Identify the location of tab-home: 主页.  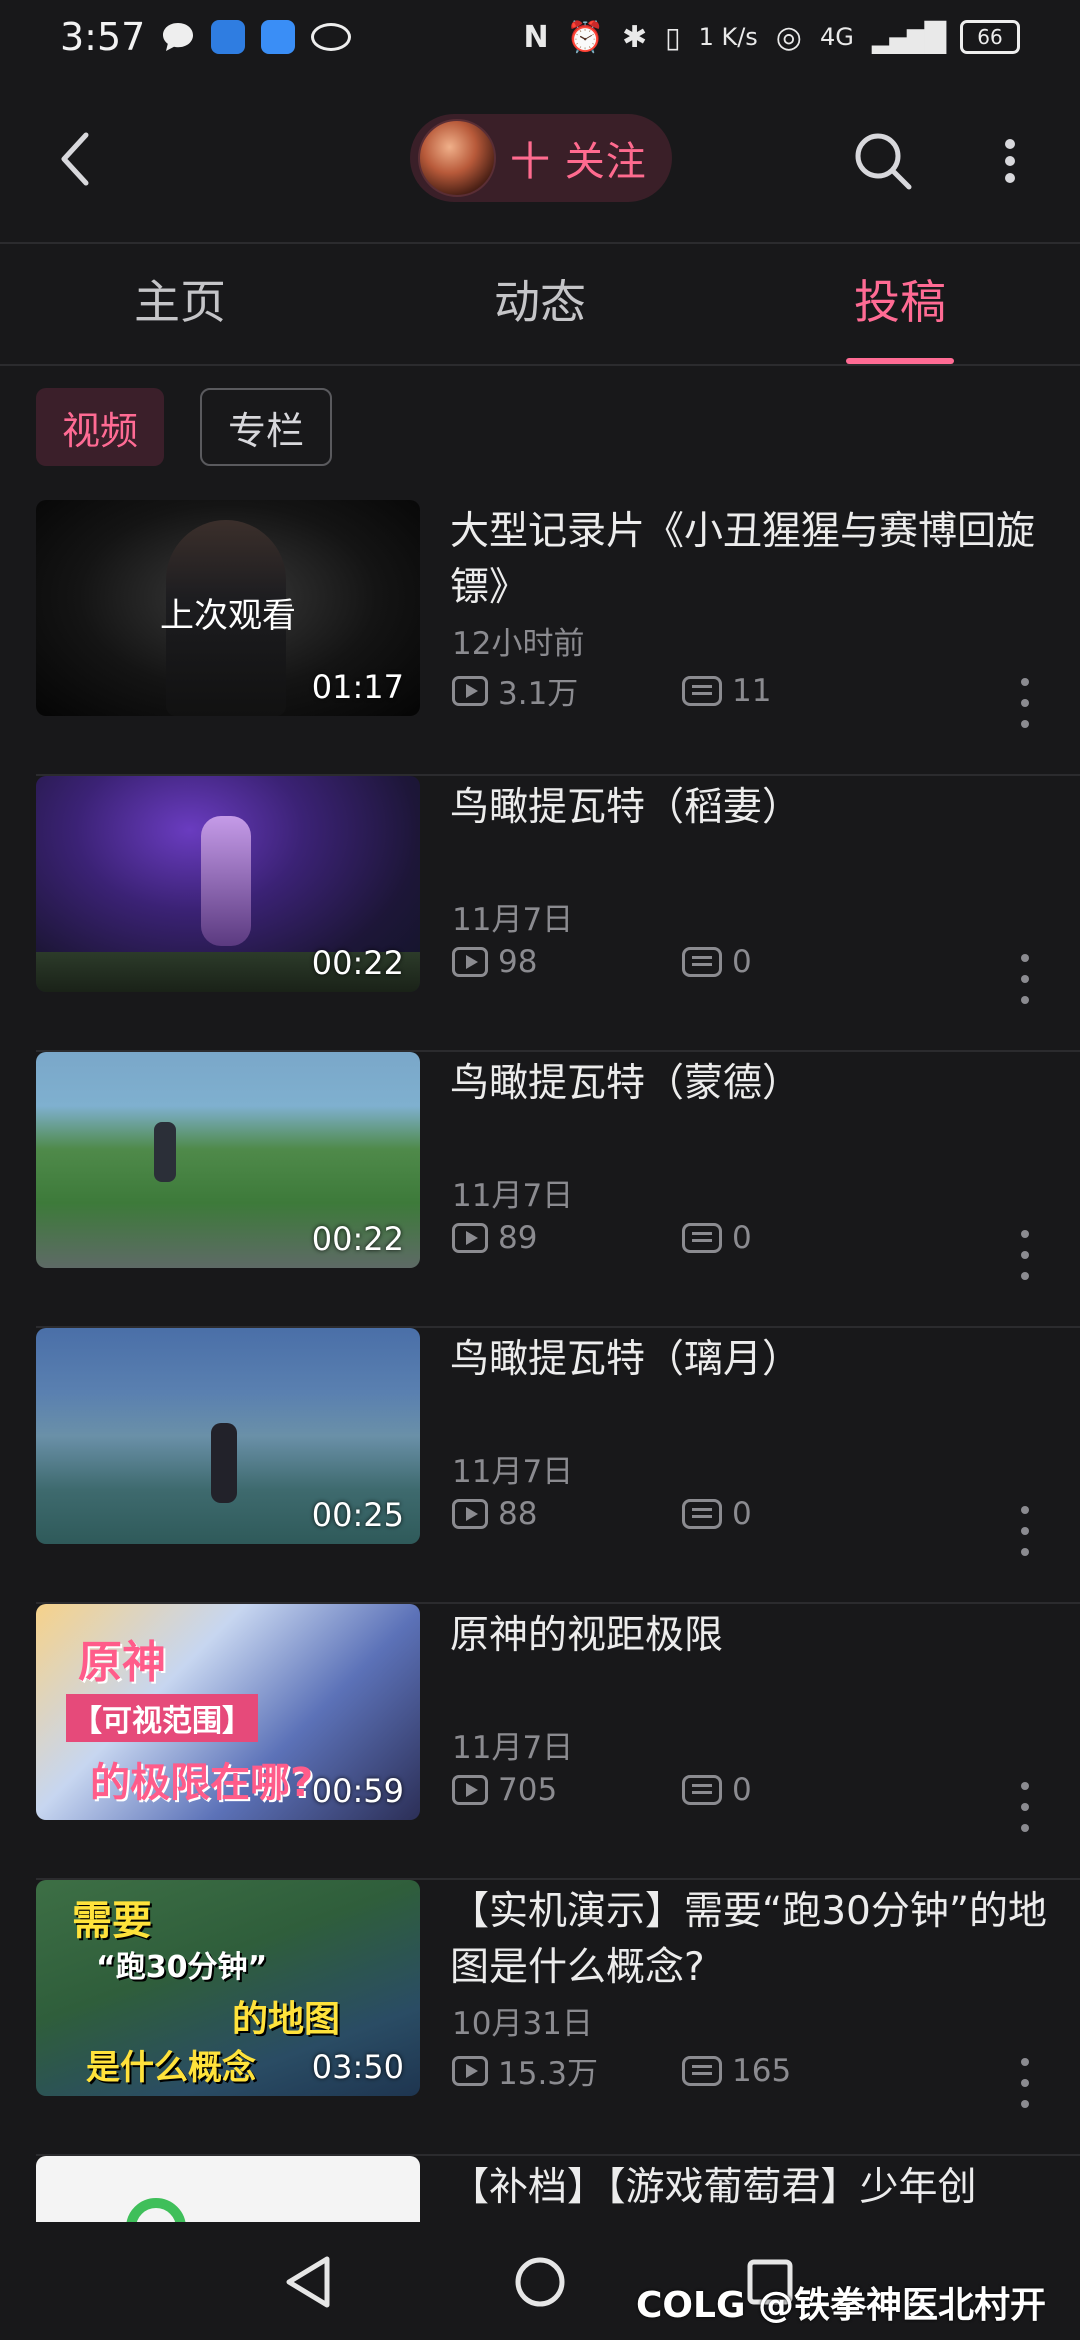
(180, 299).